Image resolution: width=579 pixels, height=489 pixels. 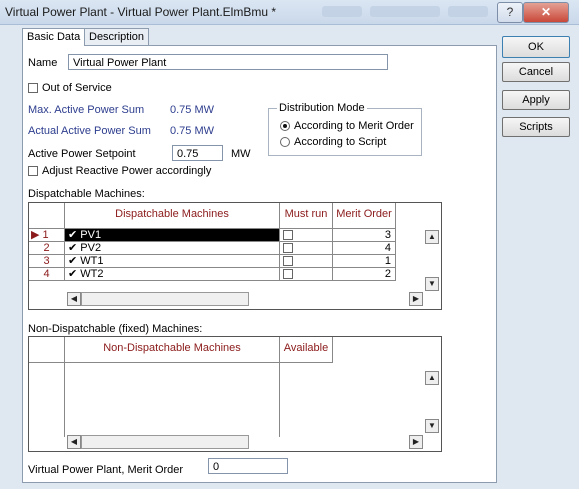 I want to click on merit-order-cell: 1, so click(x=364, y=261).